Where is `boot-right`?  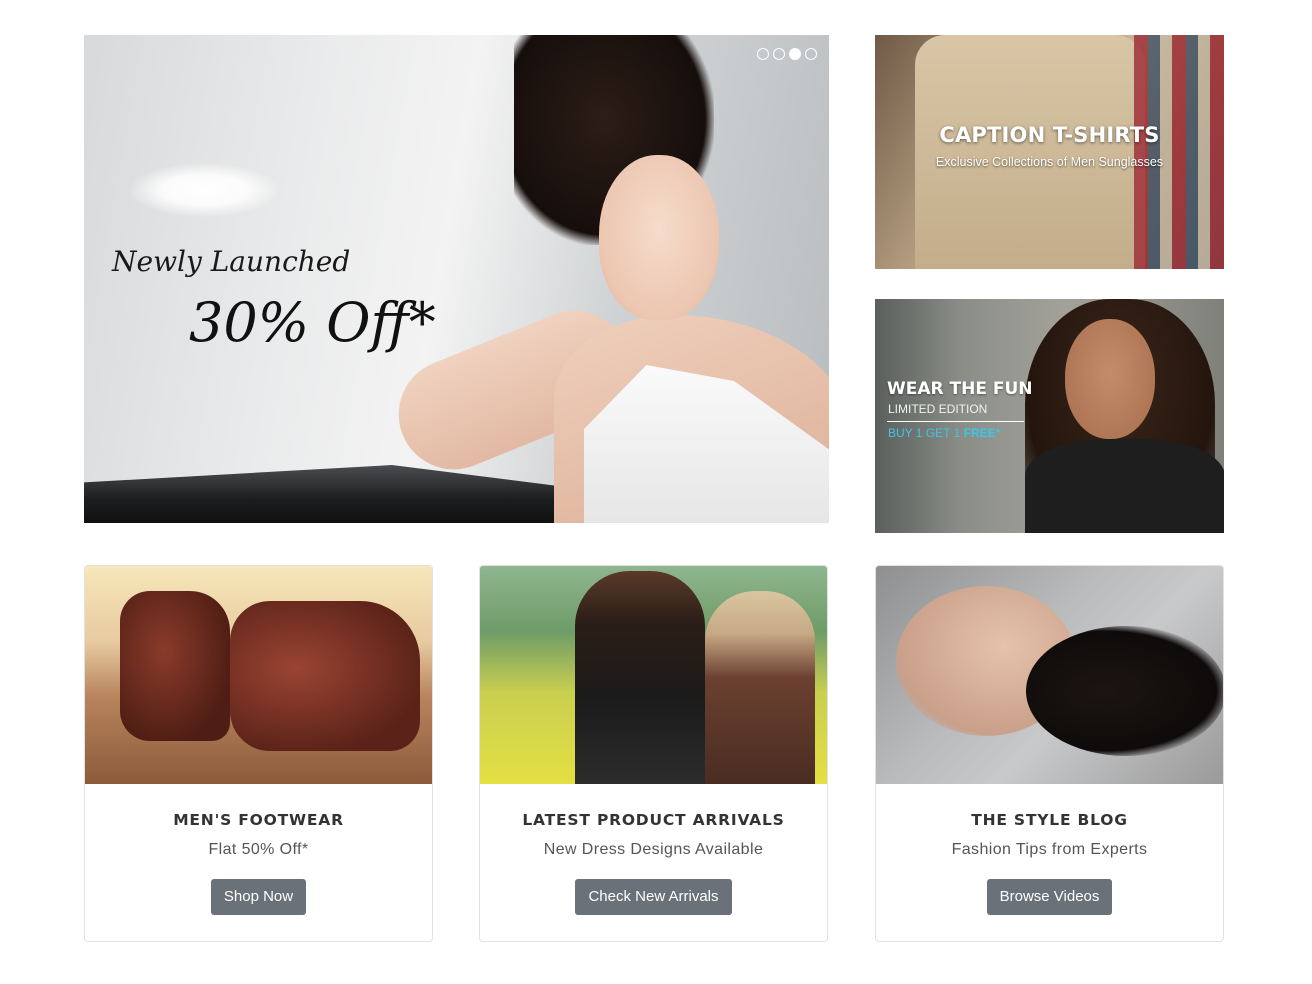
boot-right is located at coordinates (325, 676).